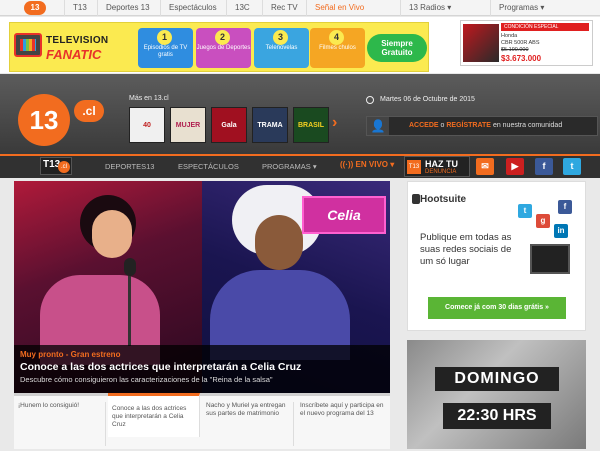  I want to click on celia-neon-sign: Celia, so click(344, 215).